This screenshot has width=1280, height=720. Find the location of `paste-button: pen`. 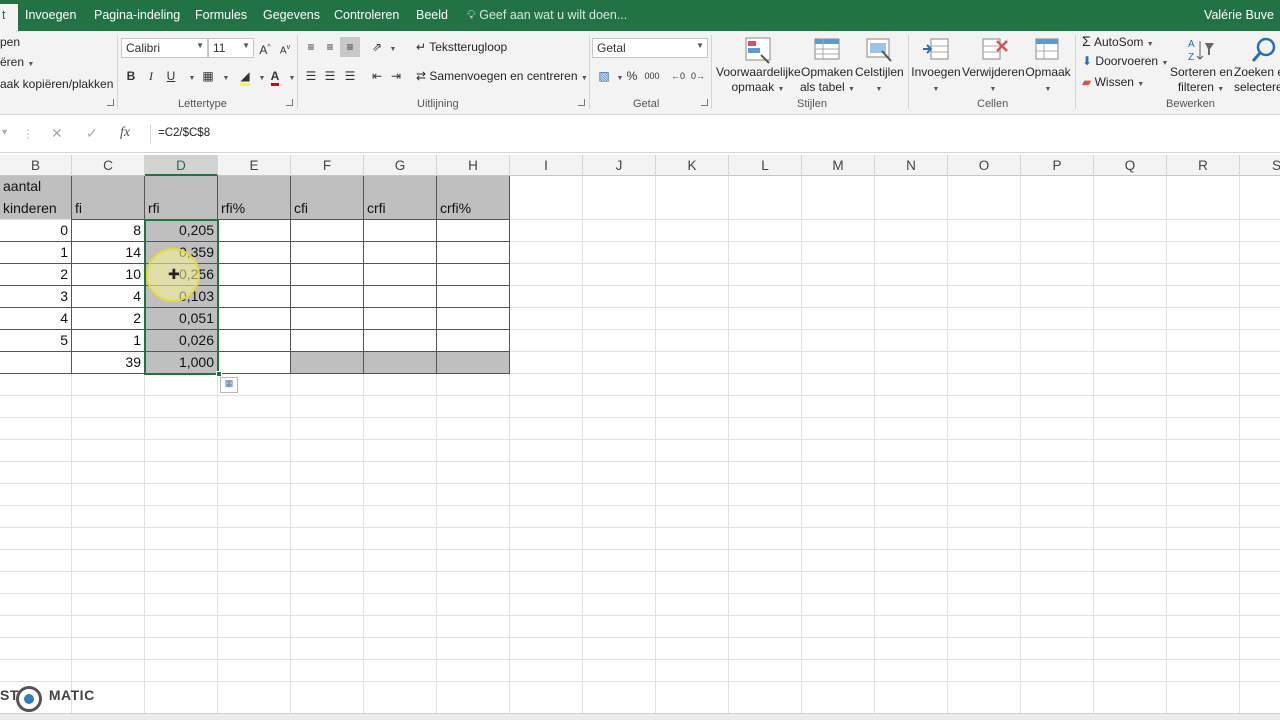

paste-button: pen is located at coordinates (10, 42).